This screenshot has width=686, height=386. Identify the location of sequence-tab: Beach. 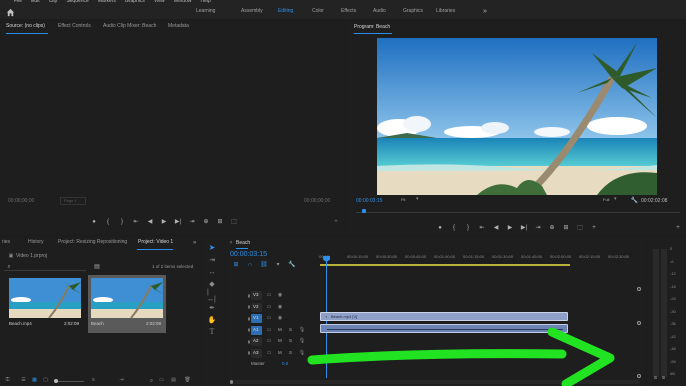
(243, 243).